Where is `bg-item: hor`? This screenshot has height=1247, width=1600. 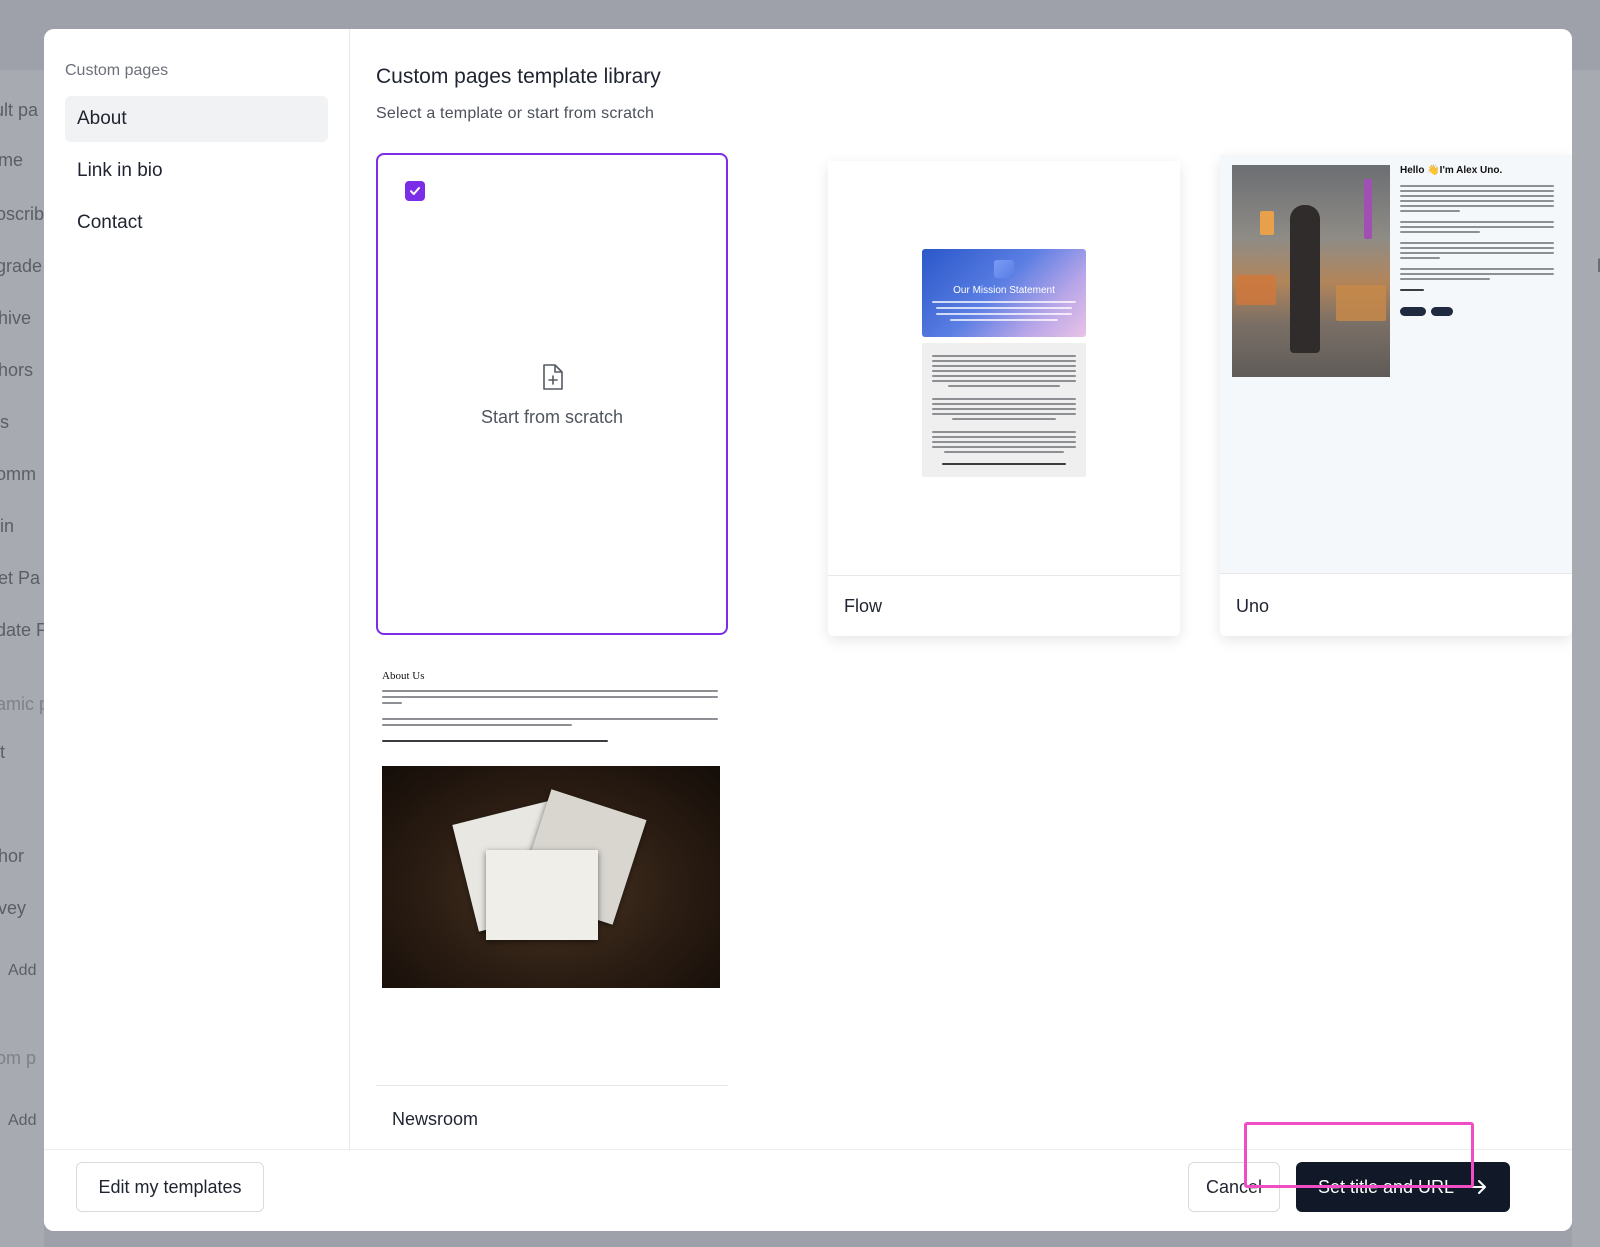 bg-item: hor is located at coordinates (12, 856).